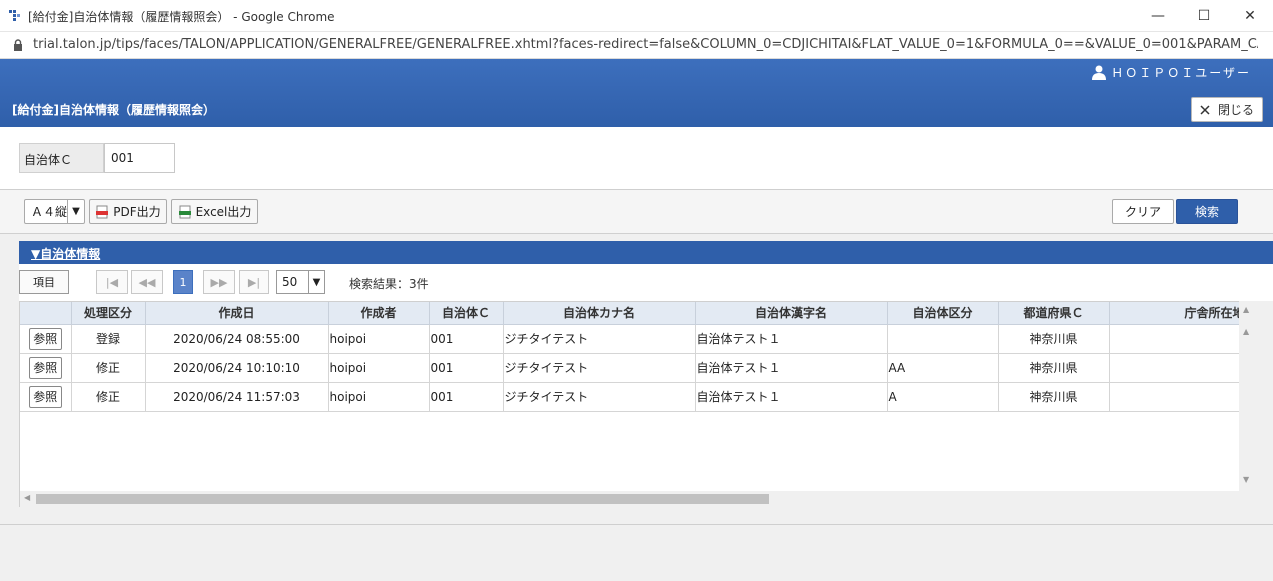 The height and width of the screenshot is (581, 1273). Describe the element at coordinates (181, 17) in the screenshot. I see `window-title: [給付金]自治体情報（履歴情報照会） - Google Chrome` at that location.